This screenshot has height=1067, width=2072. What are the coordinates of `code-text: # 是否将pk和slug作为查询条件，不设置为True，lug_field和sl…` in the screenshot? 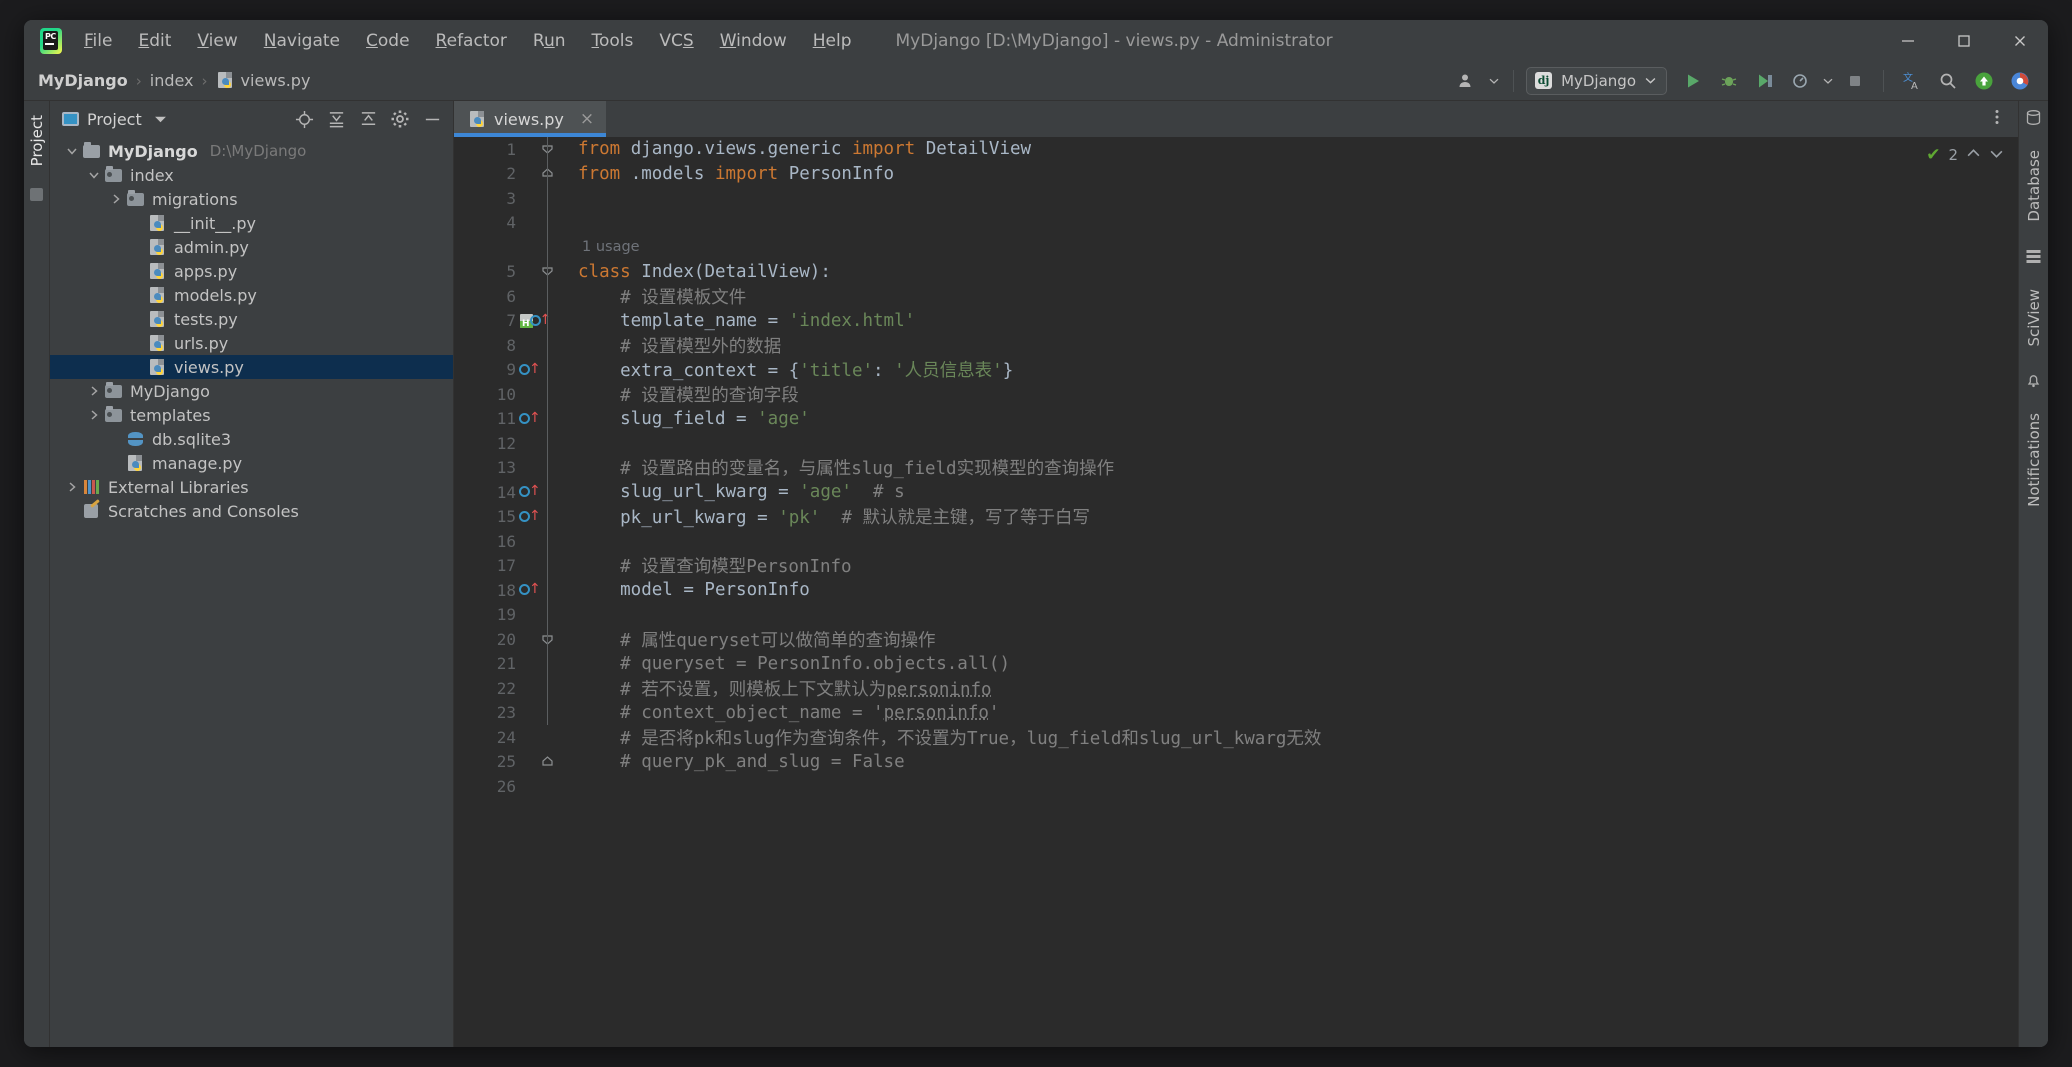 It's located at (938, 737).